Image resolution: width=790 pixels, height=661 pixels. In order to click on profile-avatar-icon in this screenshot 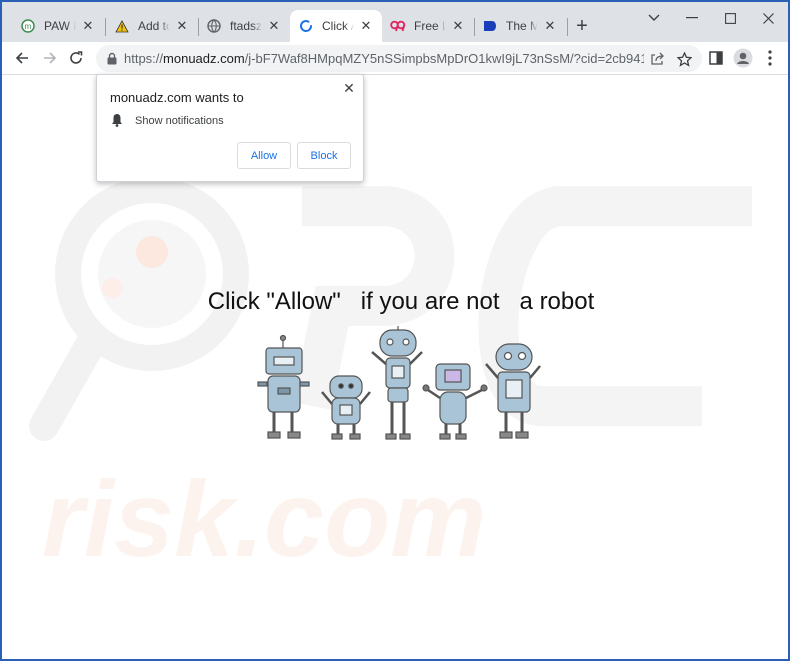, I will do `click(743, 58)`.